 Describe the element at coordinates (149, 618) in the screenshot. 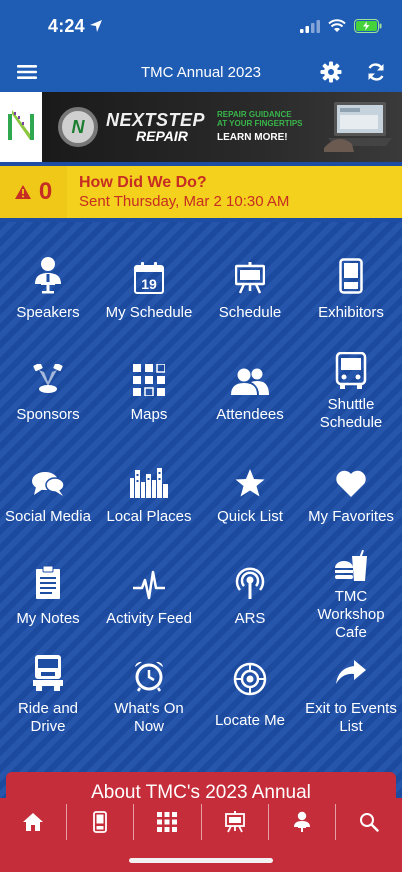

I see `tile-label: Activity Feed` at that location.